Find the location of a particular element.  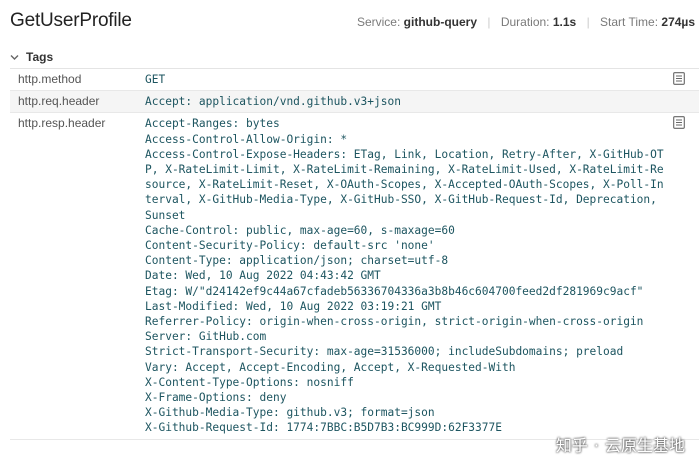

tag-key: http.resp.header is located at coordinates (62, 123).